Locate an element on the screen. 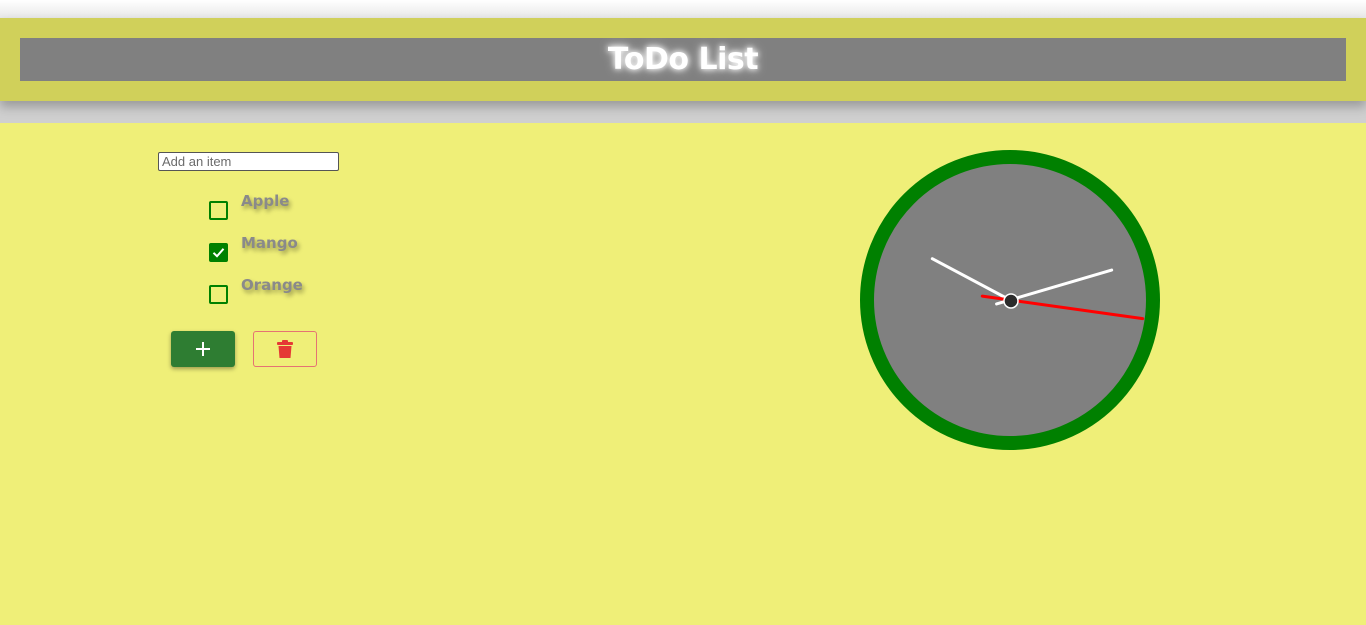  todo-checkbox-mango is located at coordinates (218, 252).